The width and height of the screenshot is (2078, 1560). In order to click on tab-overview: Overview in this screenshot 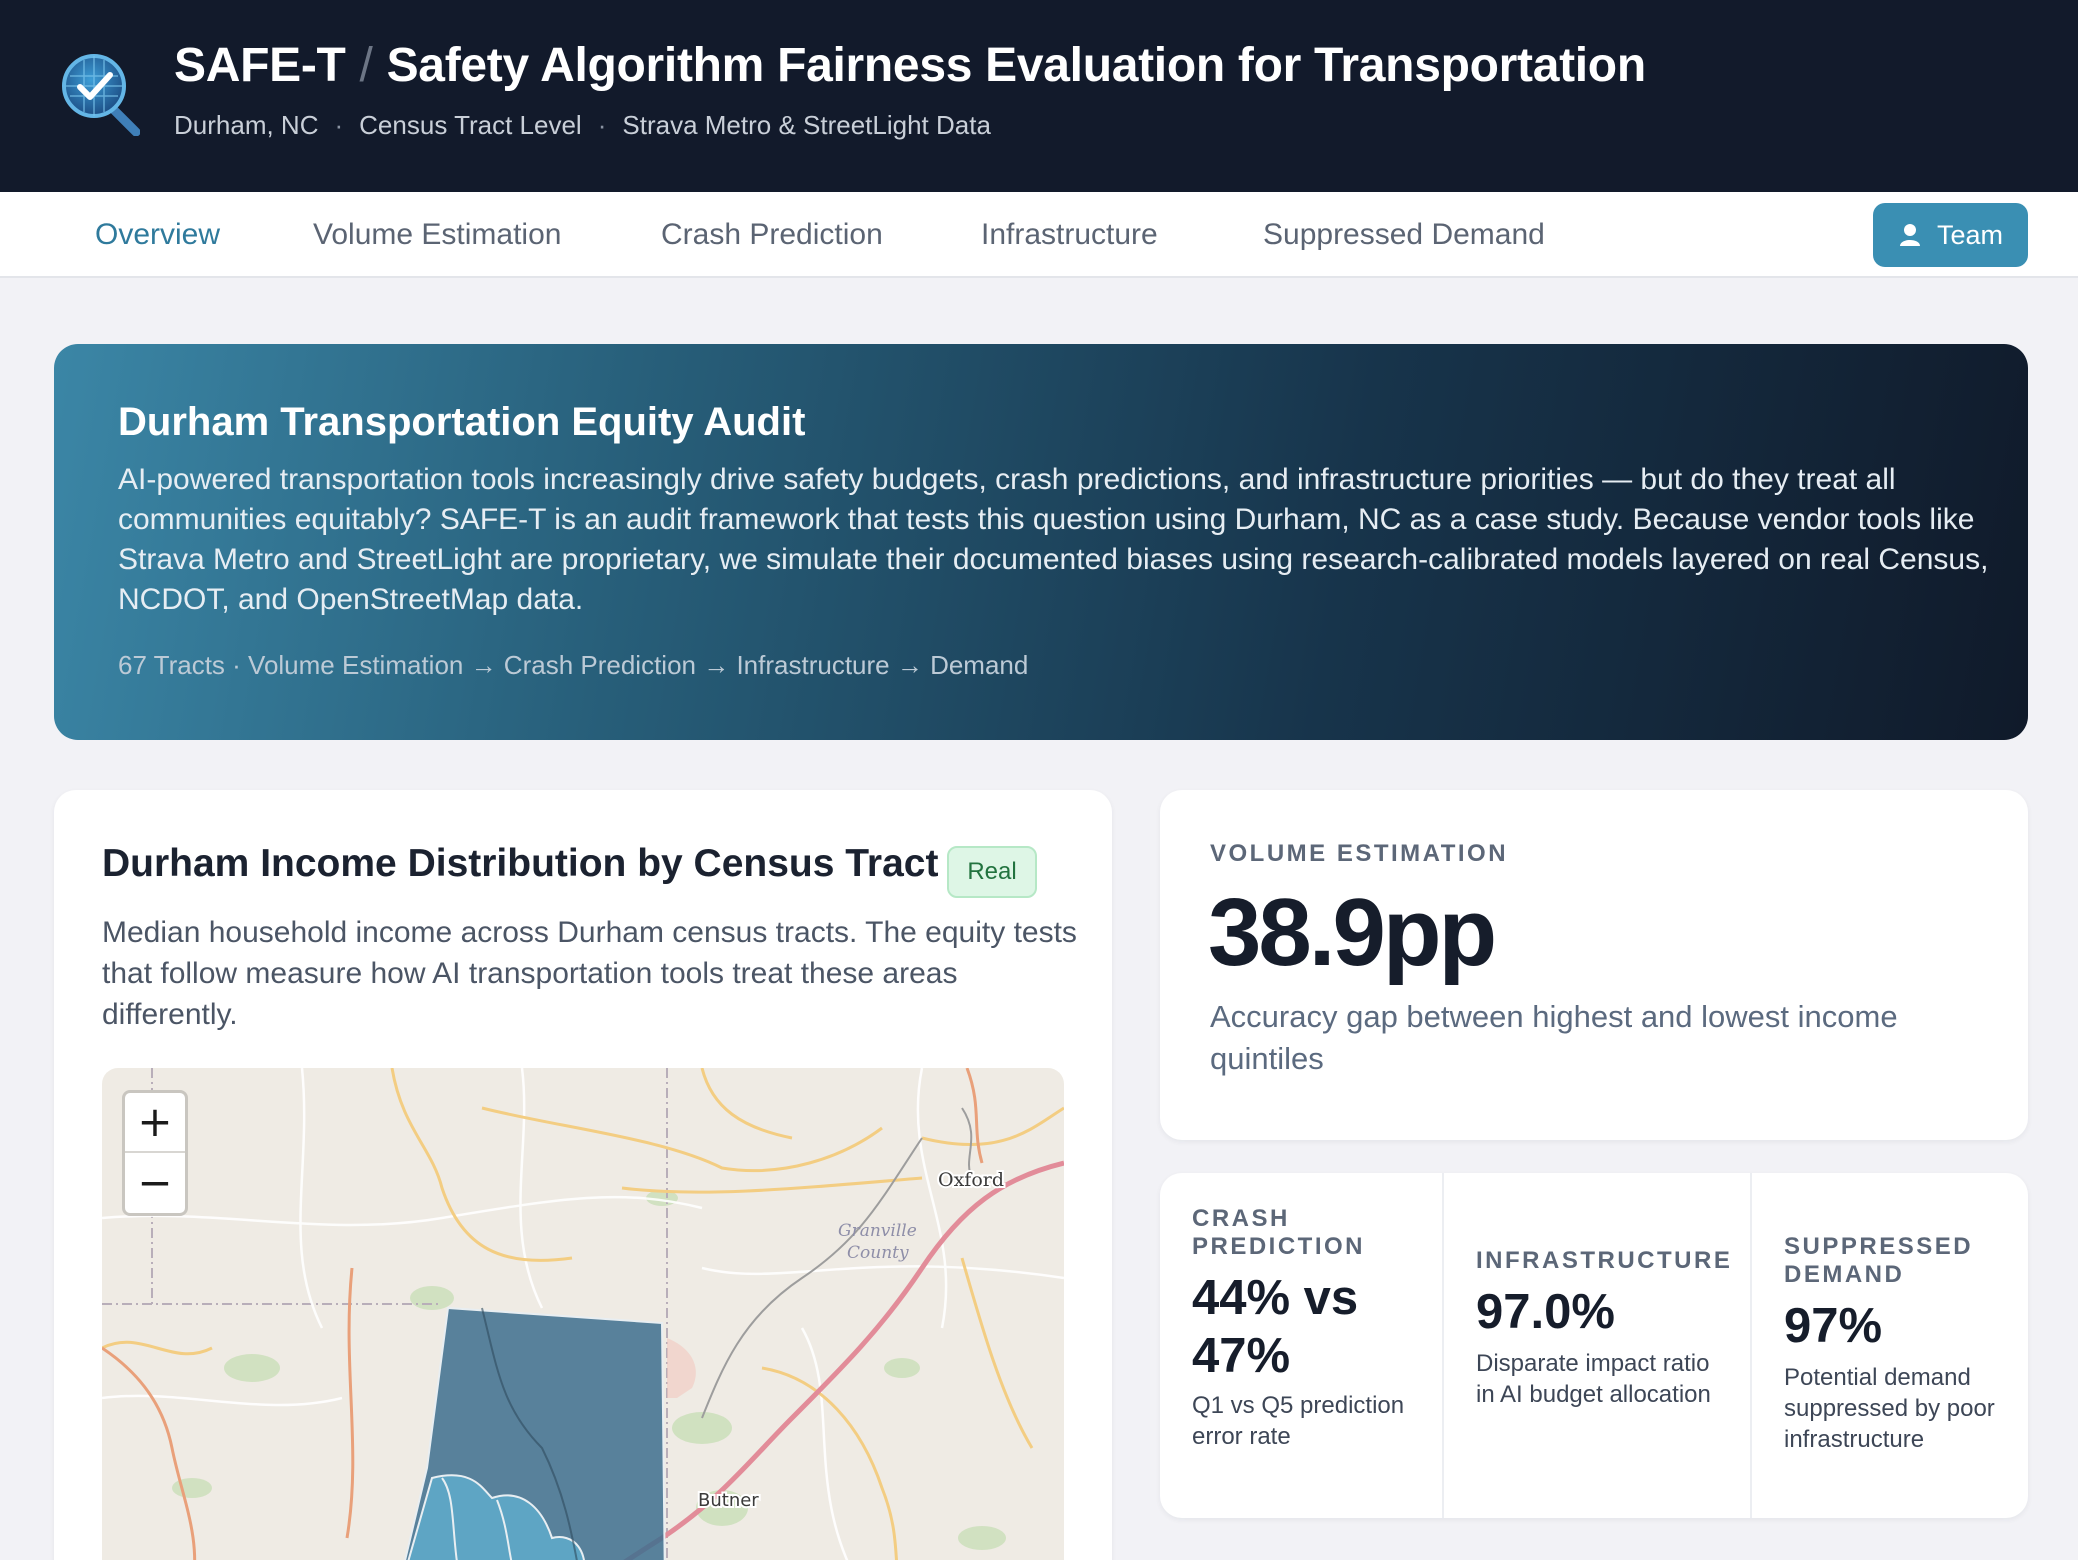, I will do `click(157, 235)`.